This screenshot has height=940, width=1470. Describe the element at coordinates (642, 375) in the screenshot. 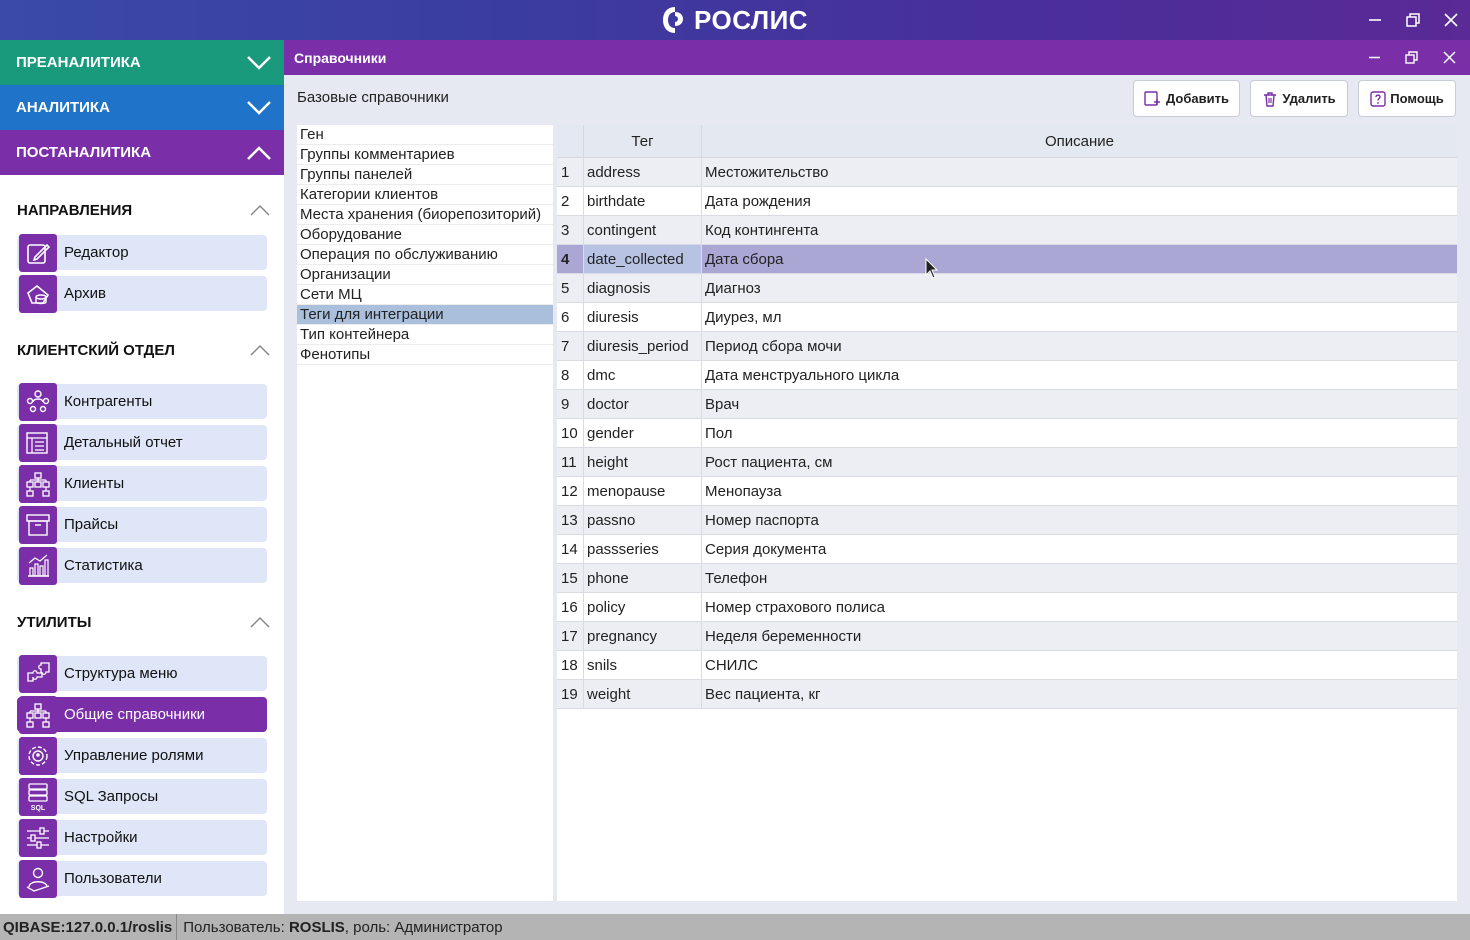

I see `tag-cell: dmc` at that location.